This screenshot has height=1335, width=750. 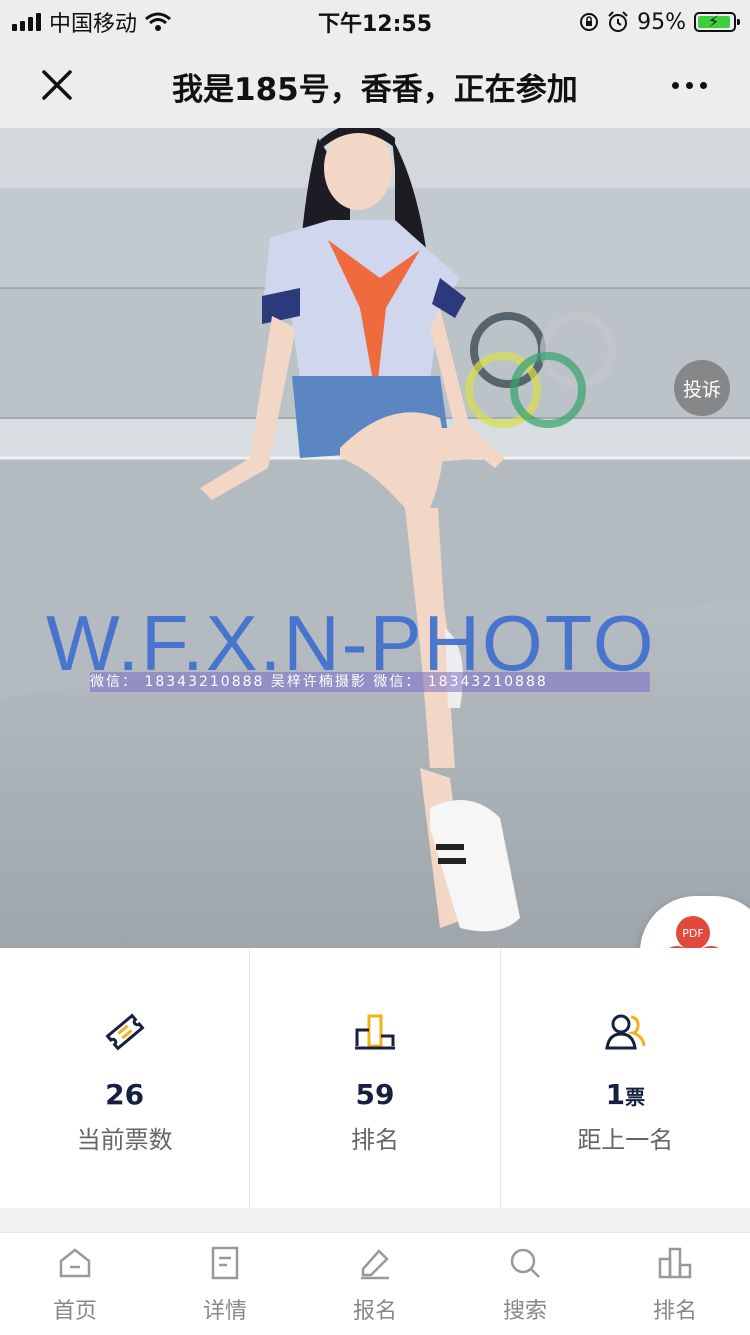 I want to click on tab-label: 排名, so click(x=674, y=1311).